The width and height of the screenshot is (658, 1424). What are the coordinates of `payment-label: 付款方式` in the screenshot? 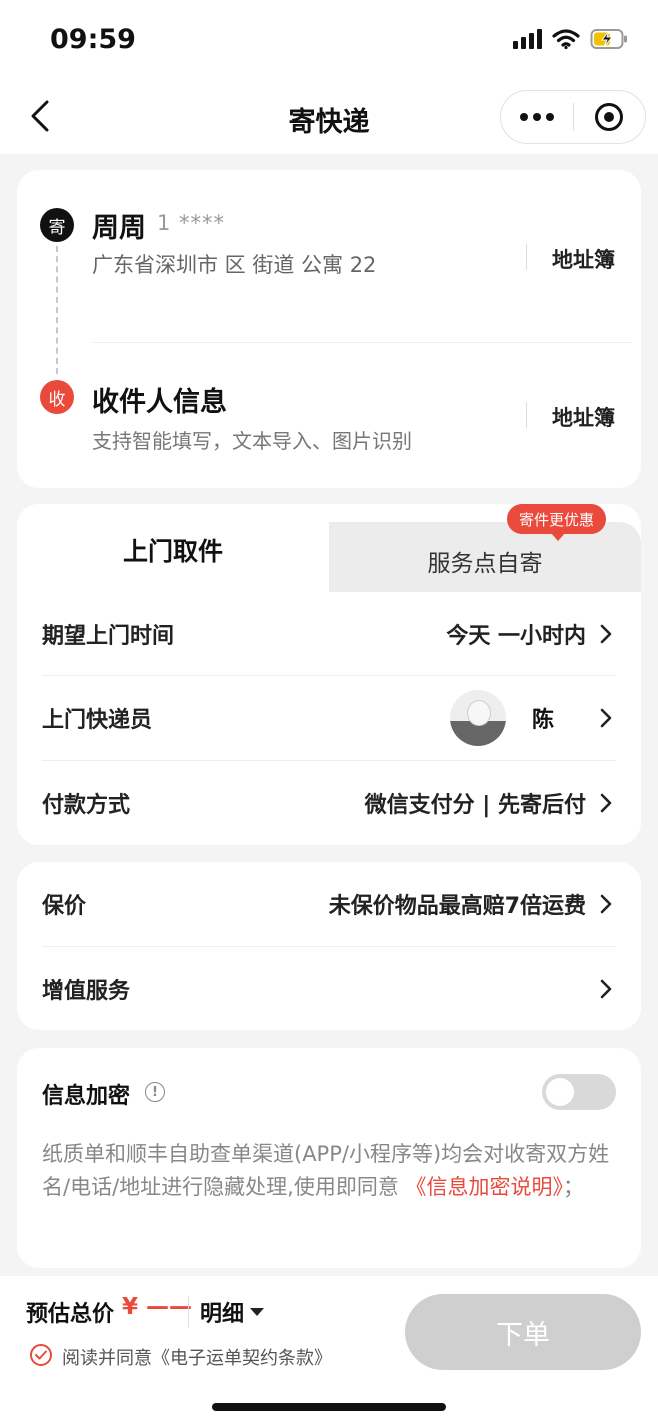 It's located at (86, 805).